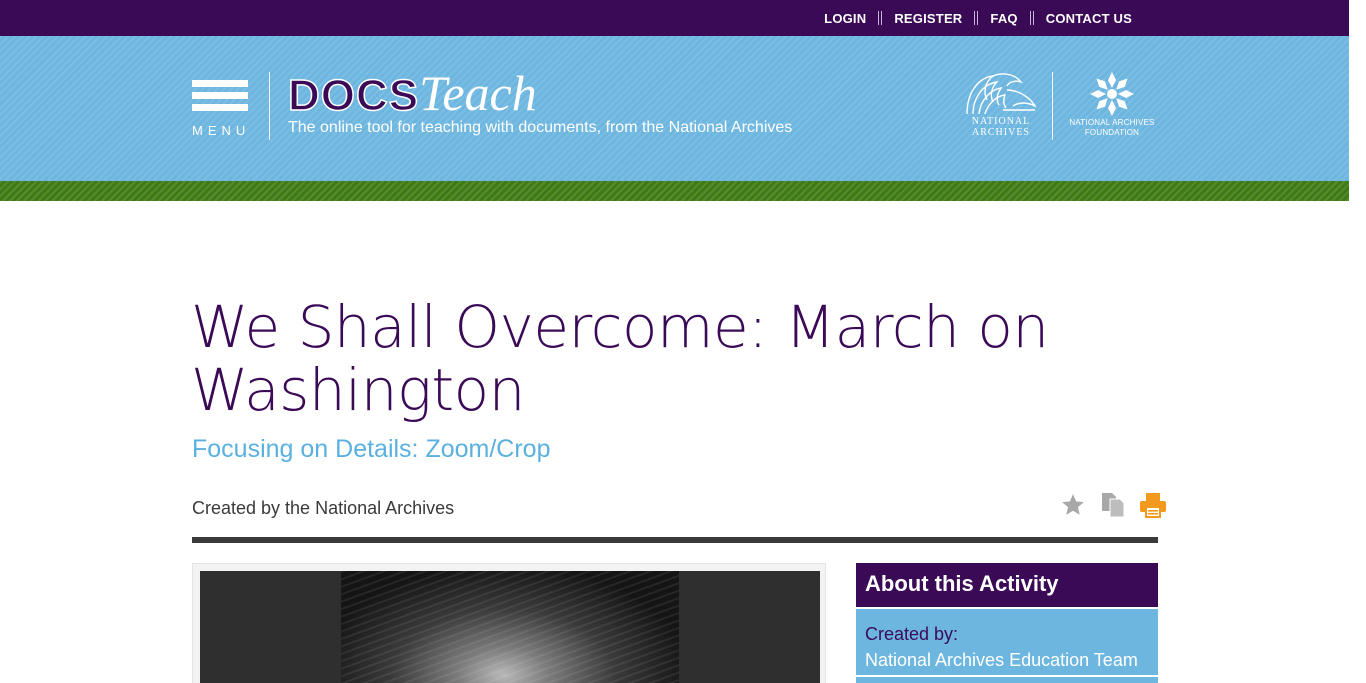 The height and width of the screenshot is (683, 1366). I want to click on eagle-wave-icon, so click(1001, 94).